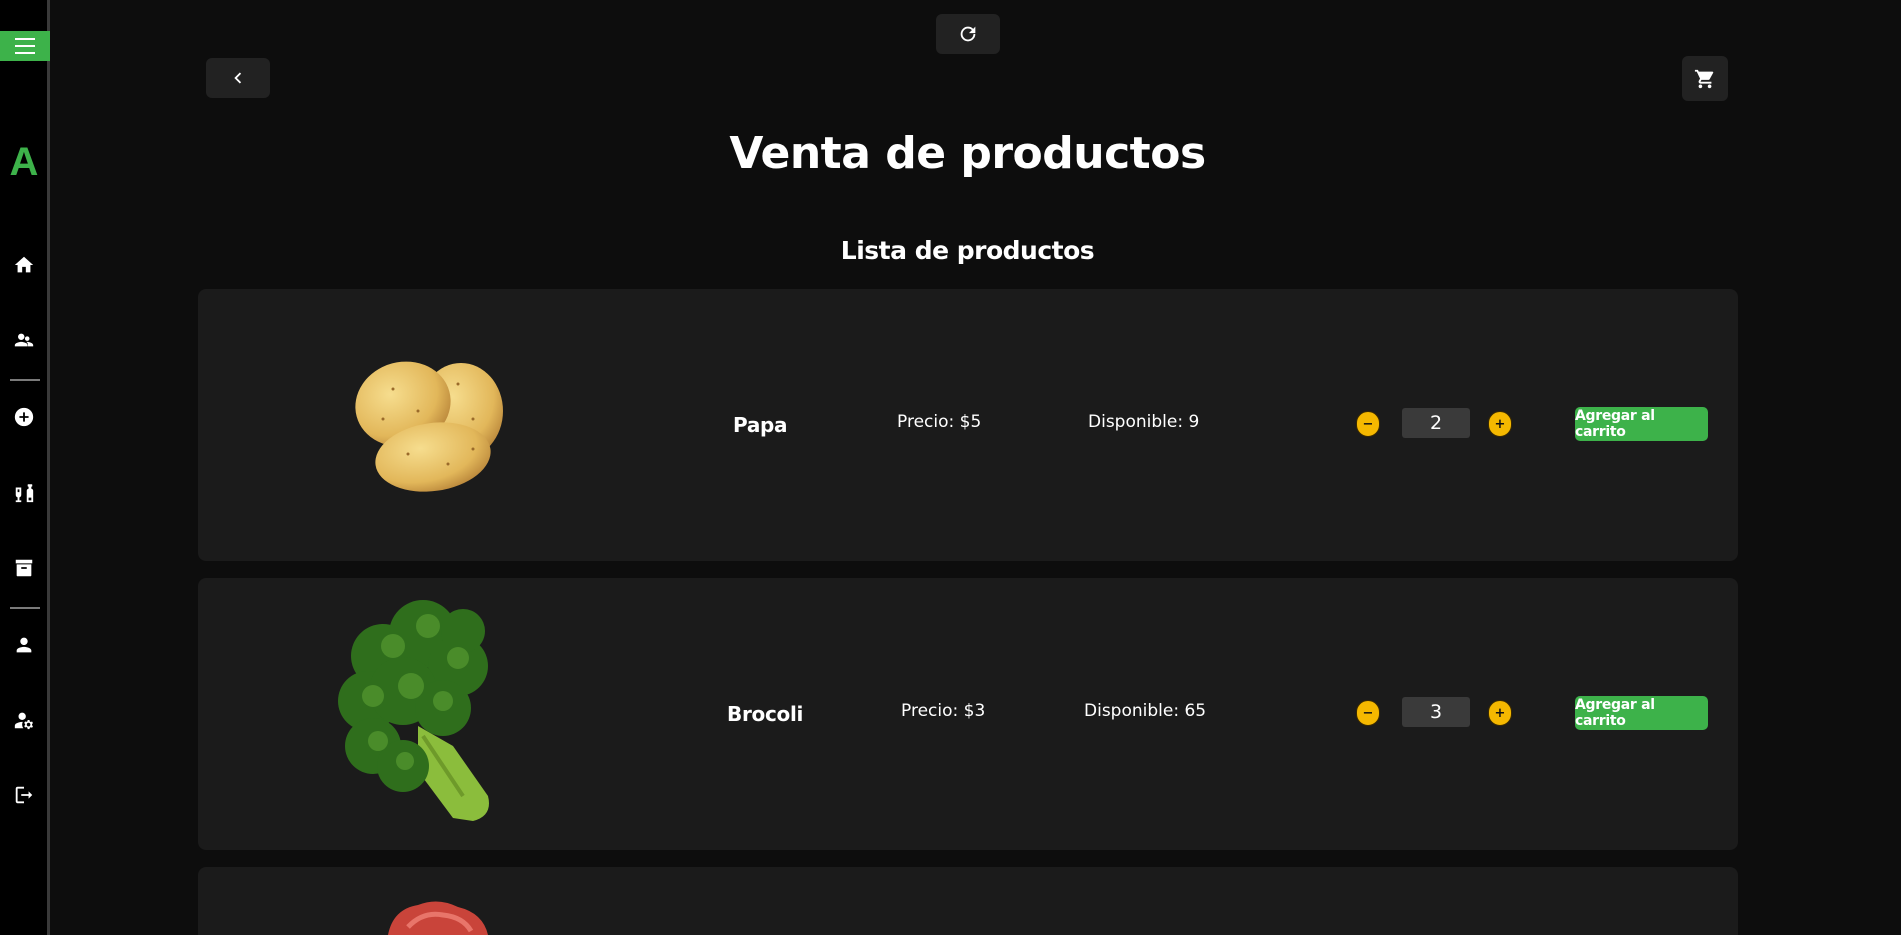  I want to click on refresh-icon, so click(968, 34).